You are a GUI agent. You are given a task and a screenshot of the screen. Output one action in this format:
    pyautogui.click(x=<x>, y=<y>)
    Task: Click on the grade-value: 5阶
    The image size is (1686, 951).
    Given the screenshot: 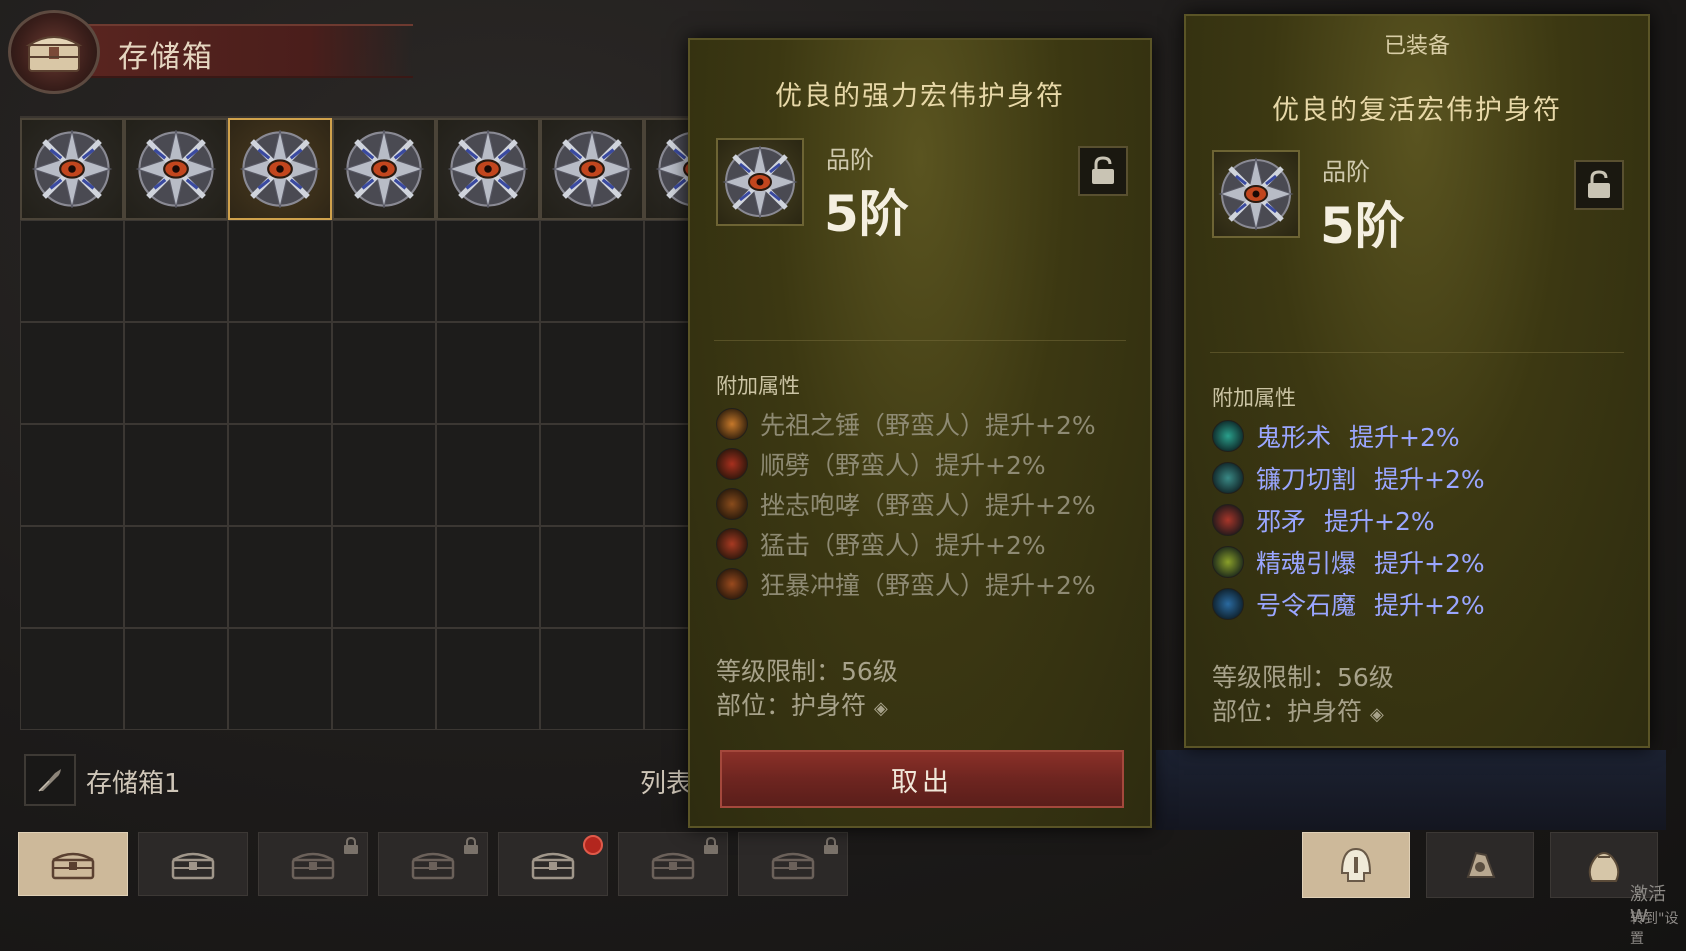 What is the action you would take?
    pyautogui.click(x=866, y=214)
    